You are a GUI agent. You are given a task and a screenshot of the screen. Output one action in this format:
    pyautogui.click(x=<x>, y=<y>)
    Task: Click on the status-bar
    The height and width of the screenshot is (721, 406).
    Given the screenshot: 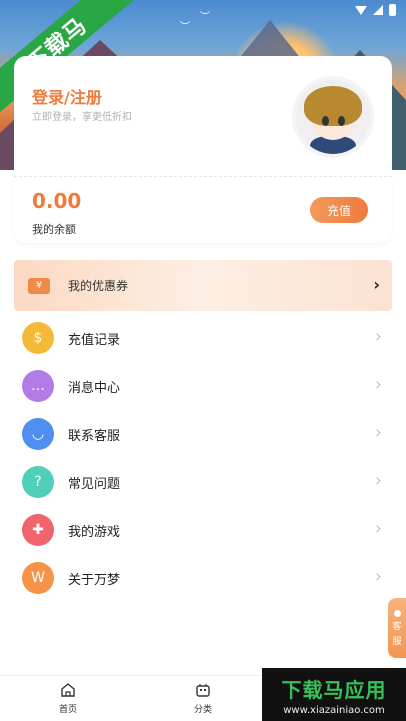 What is the action you would take?
    pyautogui.click(x=375, y=10)
    